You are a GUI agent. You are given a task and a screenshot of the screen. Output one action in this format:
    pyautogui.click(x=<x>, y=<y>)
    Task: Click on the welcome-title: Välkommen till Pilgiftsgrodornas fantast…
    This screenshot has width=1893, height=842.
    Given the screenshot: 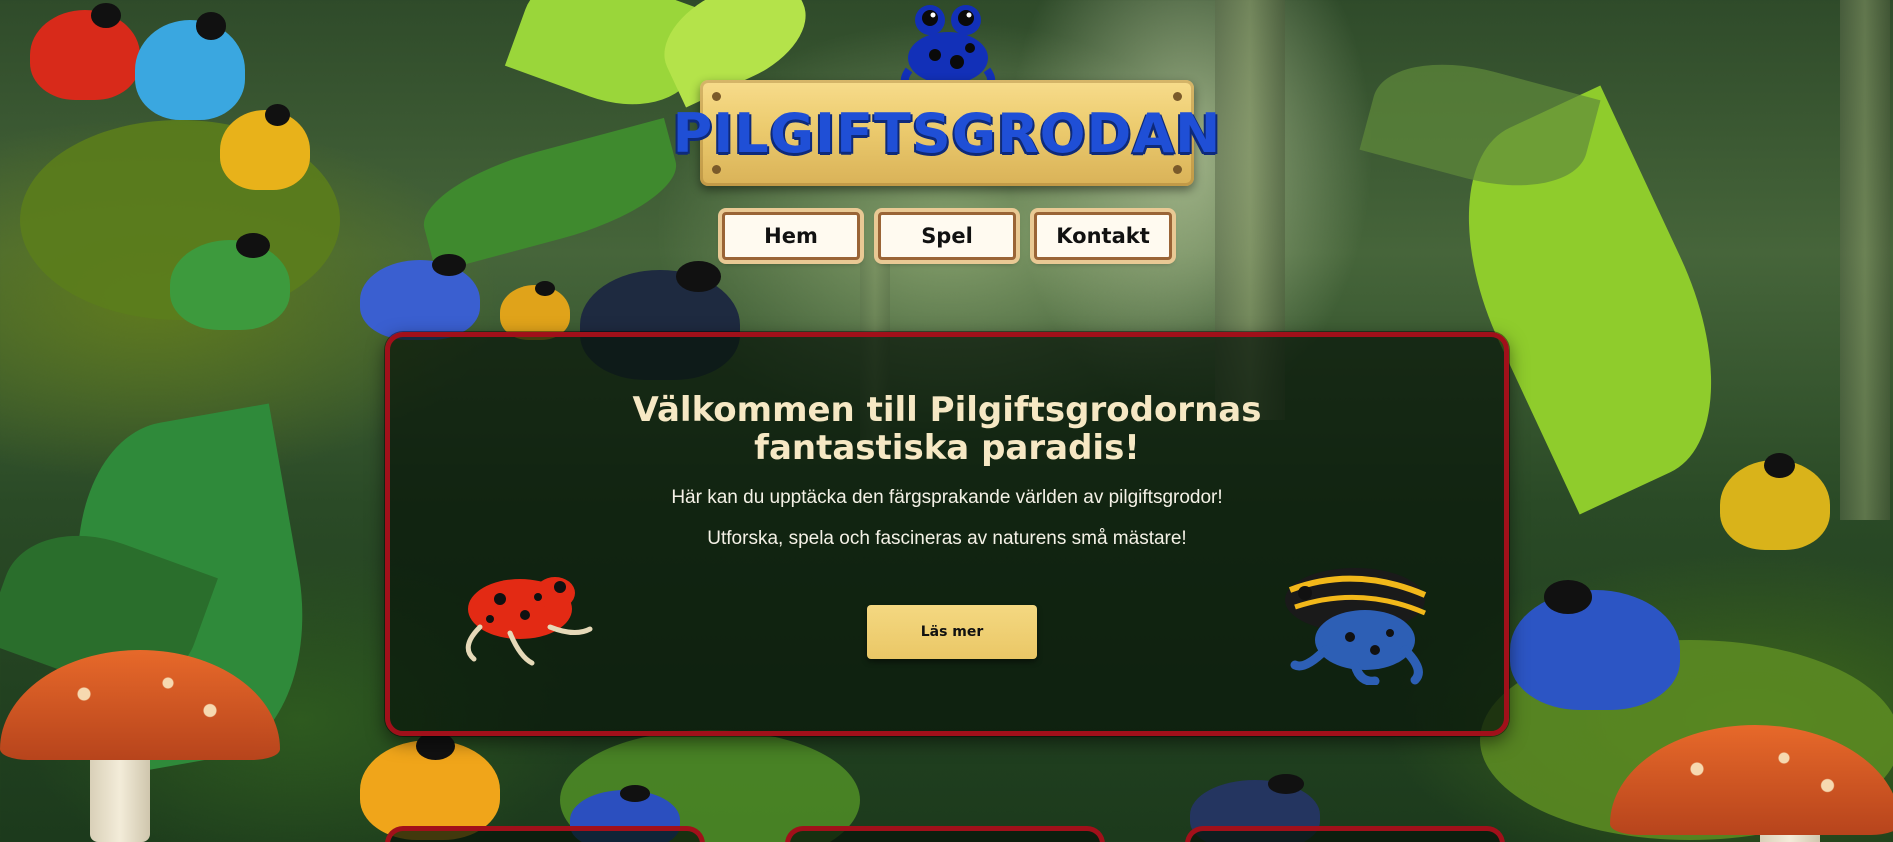 What is the action you would take?
    pyautogui.click(x=947, y=429)
    